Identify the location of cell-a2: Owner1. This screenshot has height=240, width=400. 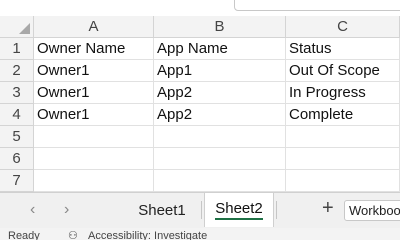
(94, 71).